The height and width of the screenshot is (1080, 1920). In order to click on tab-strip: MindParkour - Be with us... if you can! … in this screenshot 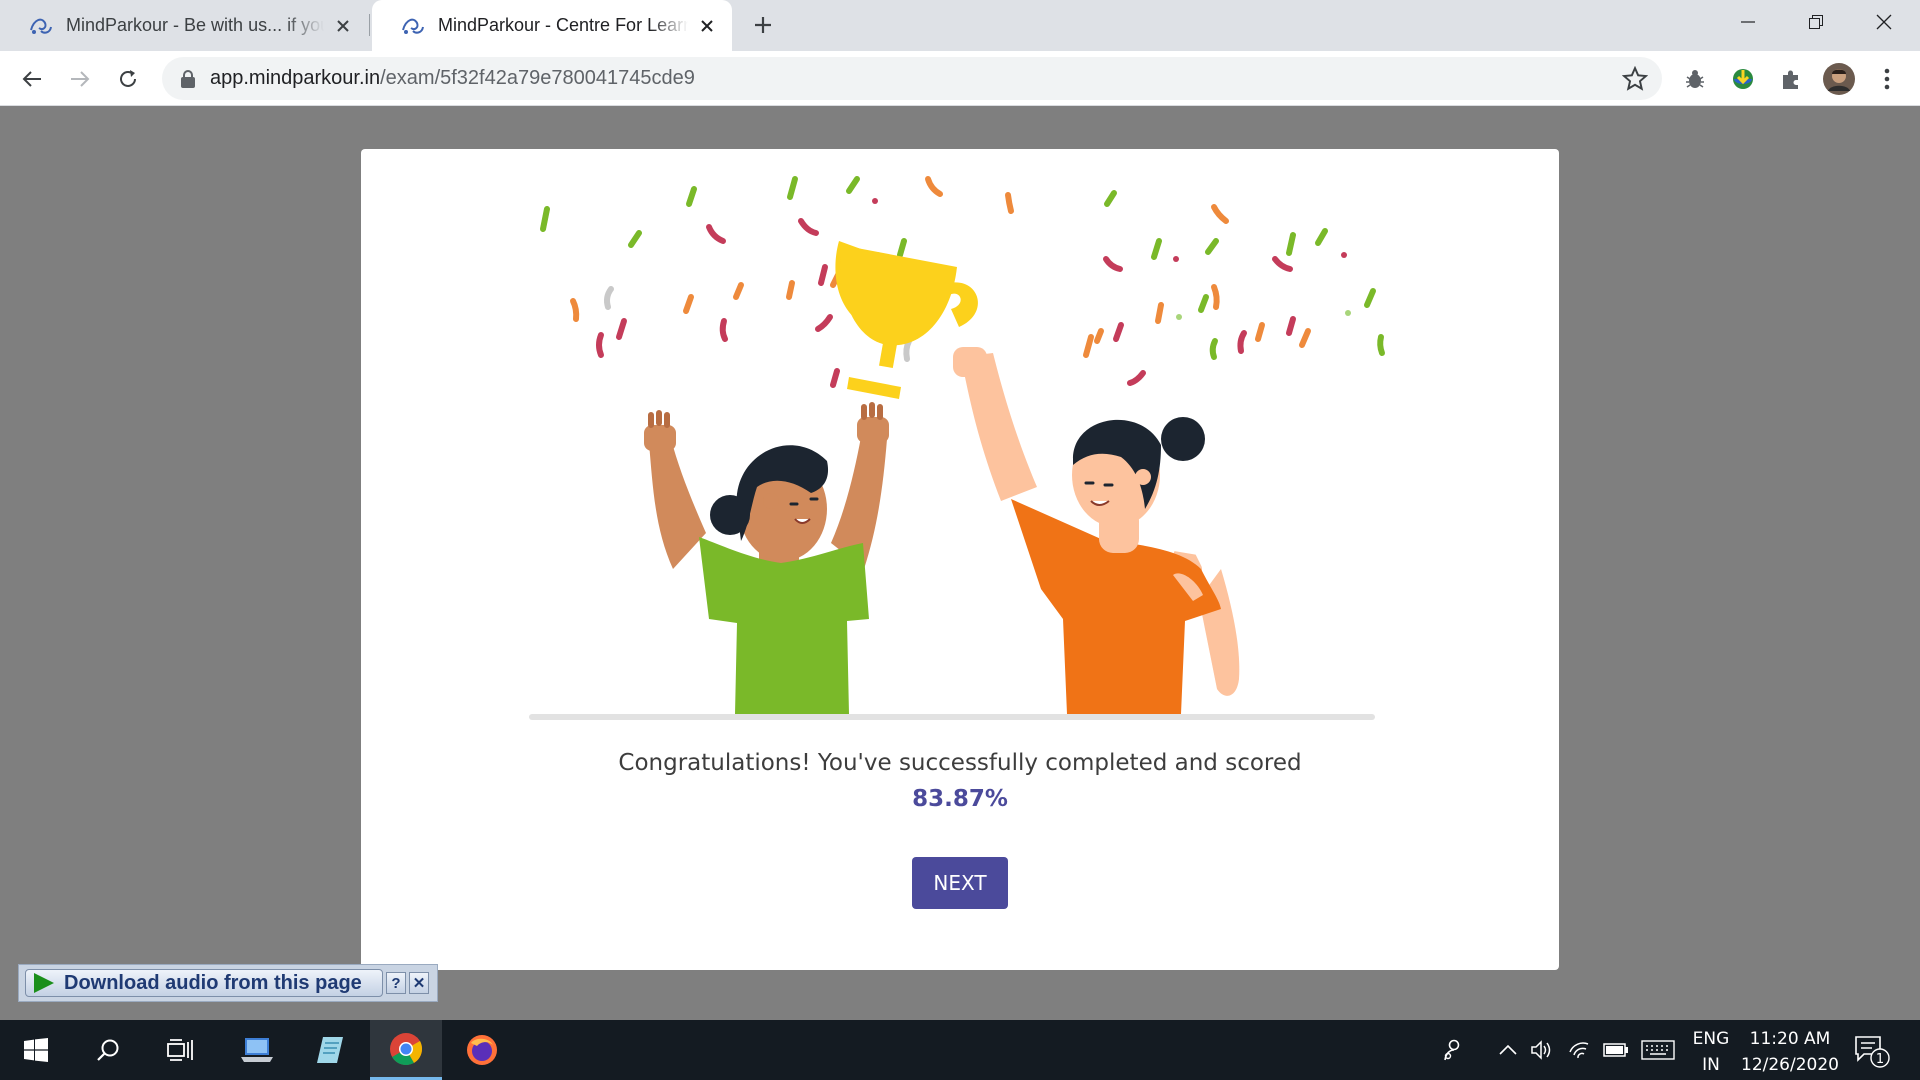, I will do `click(960, 25)`.